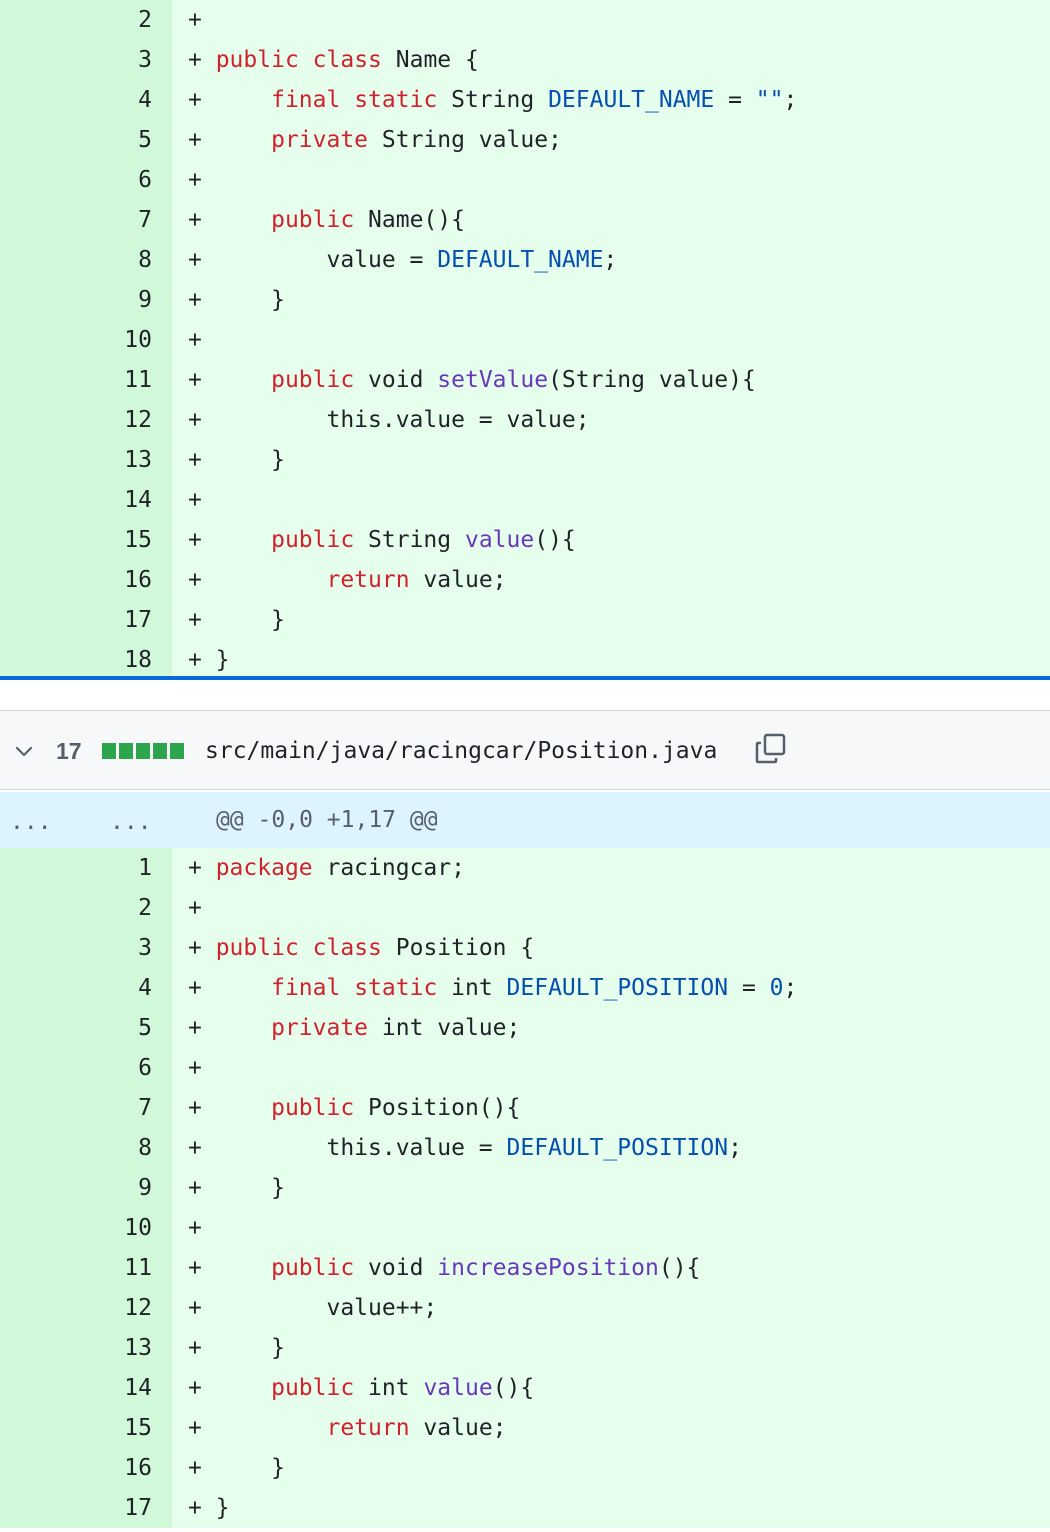 This screenshot has width=1050, height=1532. Describe the element at coordinates (461, 751) in the screenshot. I see `file-path-link: src/main/java/racingcar/Position.java` at that location.